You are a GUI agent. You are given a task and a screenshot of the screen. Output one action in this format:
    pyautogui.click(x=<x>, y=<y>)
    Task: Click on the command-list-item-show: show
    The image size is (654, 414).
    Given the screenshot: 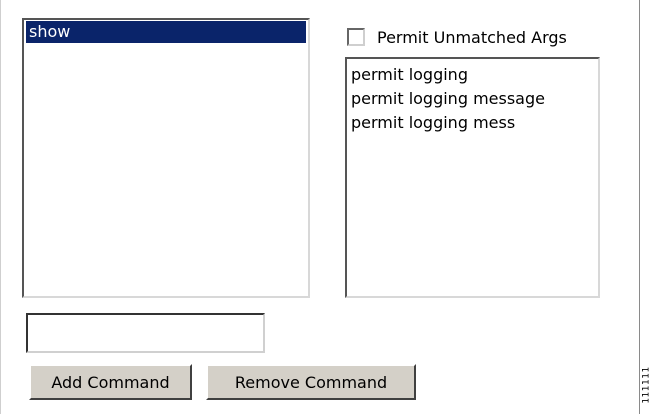 What is the action you would take?
    pyautogui.click(x=166, y=32)
    